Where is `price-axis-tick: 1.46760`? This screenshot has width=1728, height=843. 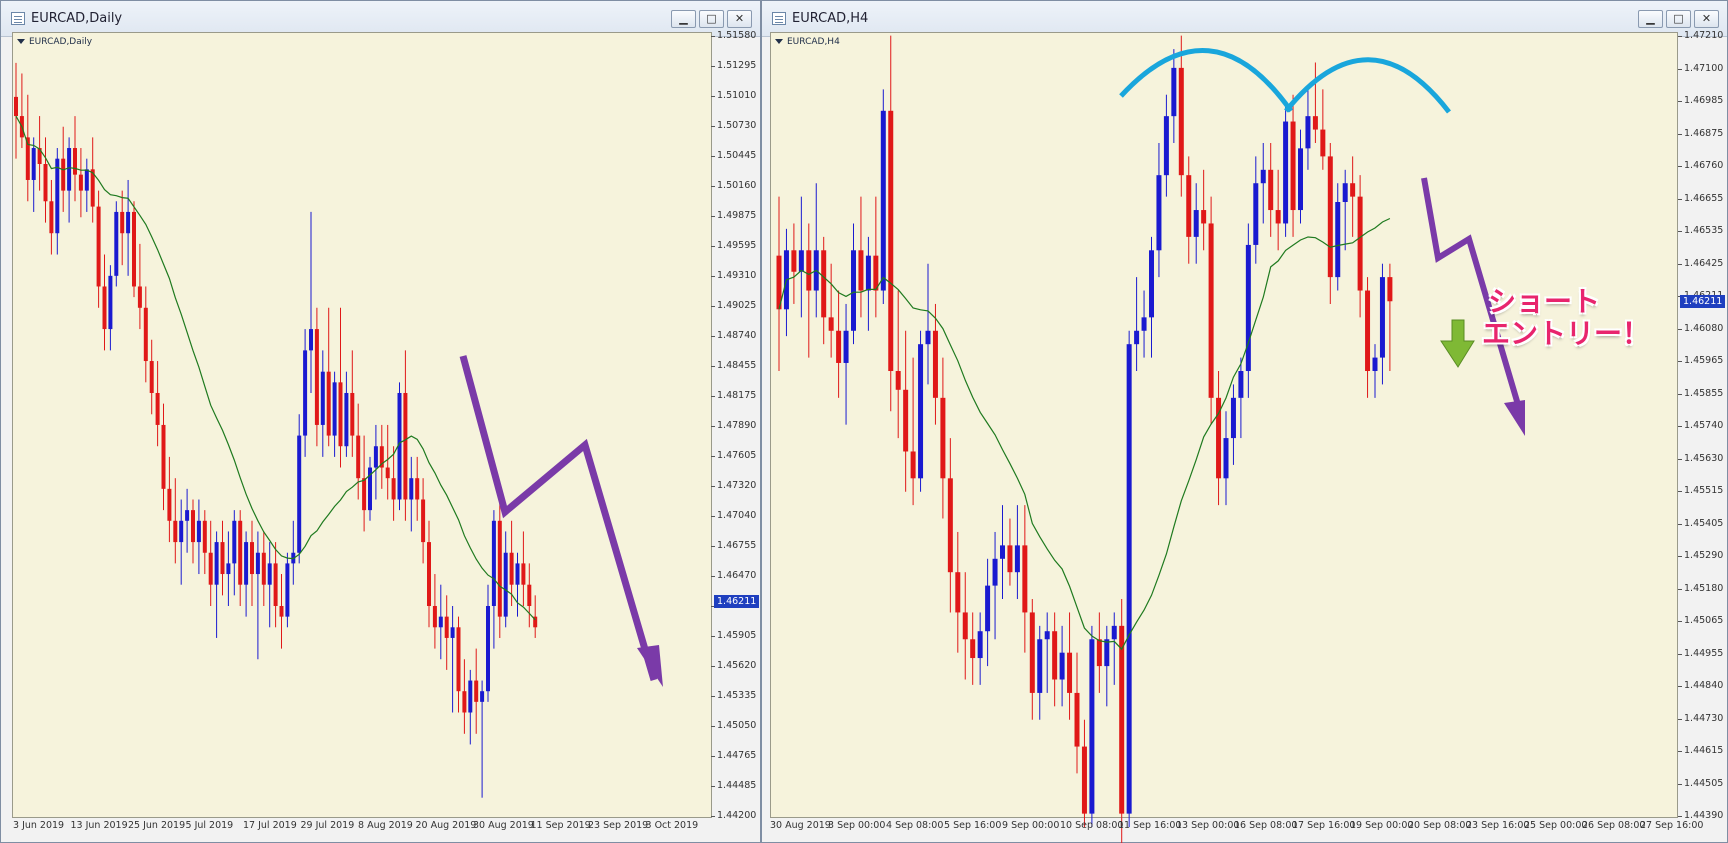 price-axis-tick: 1.46760 is located at coordinates (1700, 165).